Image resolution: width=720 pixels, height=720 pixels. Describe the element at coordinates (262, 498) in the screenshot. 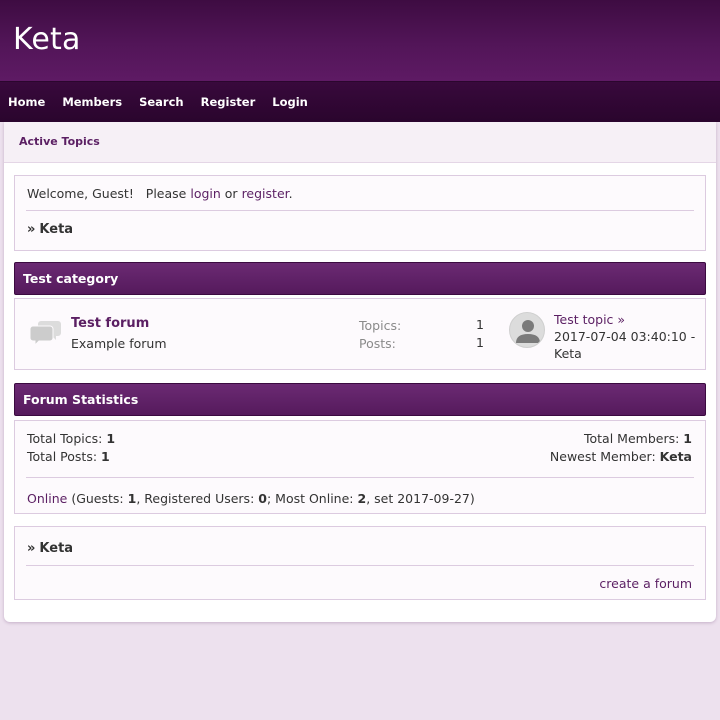

I see `registered-count: 0` at that location.